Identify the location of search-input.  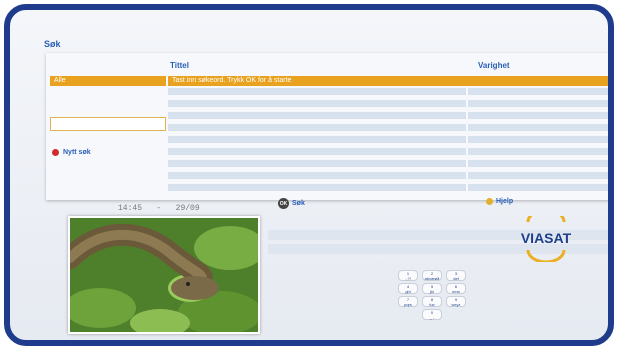
(108, 124).